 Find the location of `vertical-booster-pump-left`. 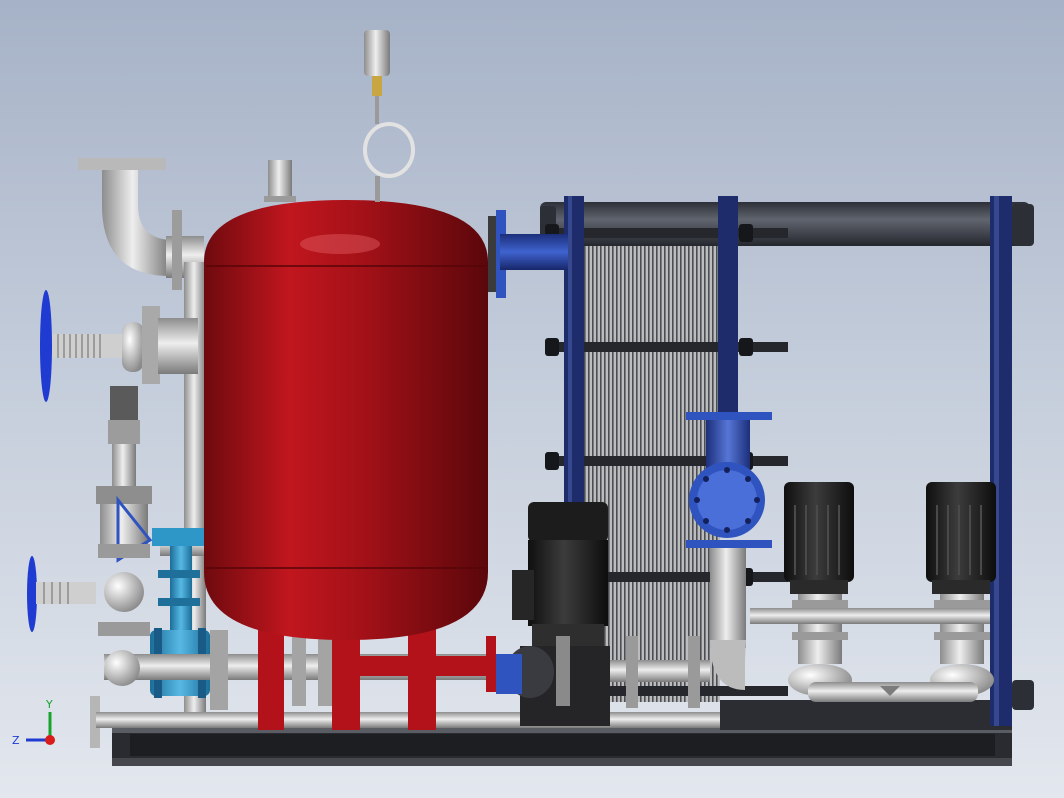

vertical-booster-pump-left is located at coordinates (819, 589).